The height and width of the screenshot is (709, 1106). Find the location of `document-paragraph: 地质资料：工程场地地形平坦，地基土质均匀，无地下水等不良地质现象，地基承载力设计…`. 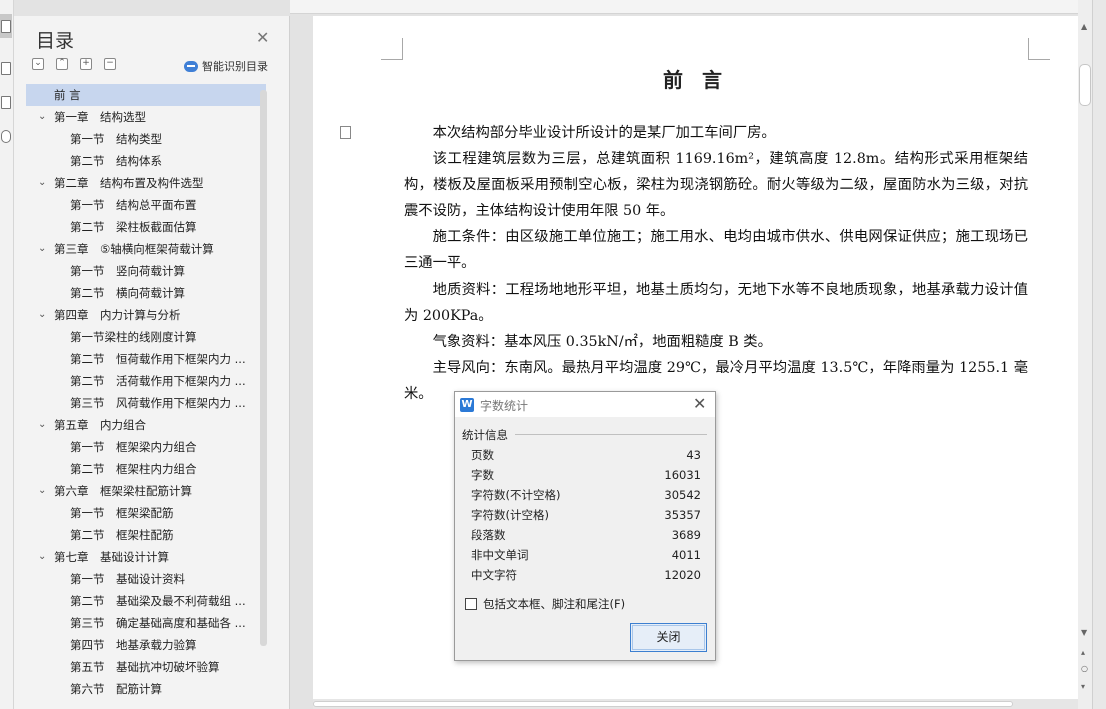

document-paragraph: 地质资料：工程场地地形平坦，地基土质均匀，无地下水等不良地质现象，地基承载力设计… is located at coordinates (716, 303).